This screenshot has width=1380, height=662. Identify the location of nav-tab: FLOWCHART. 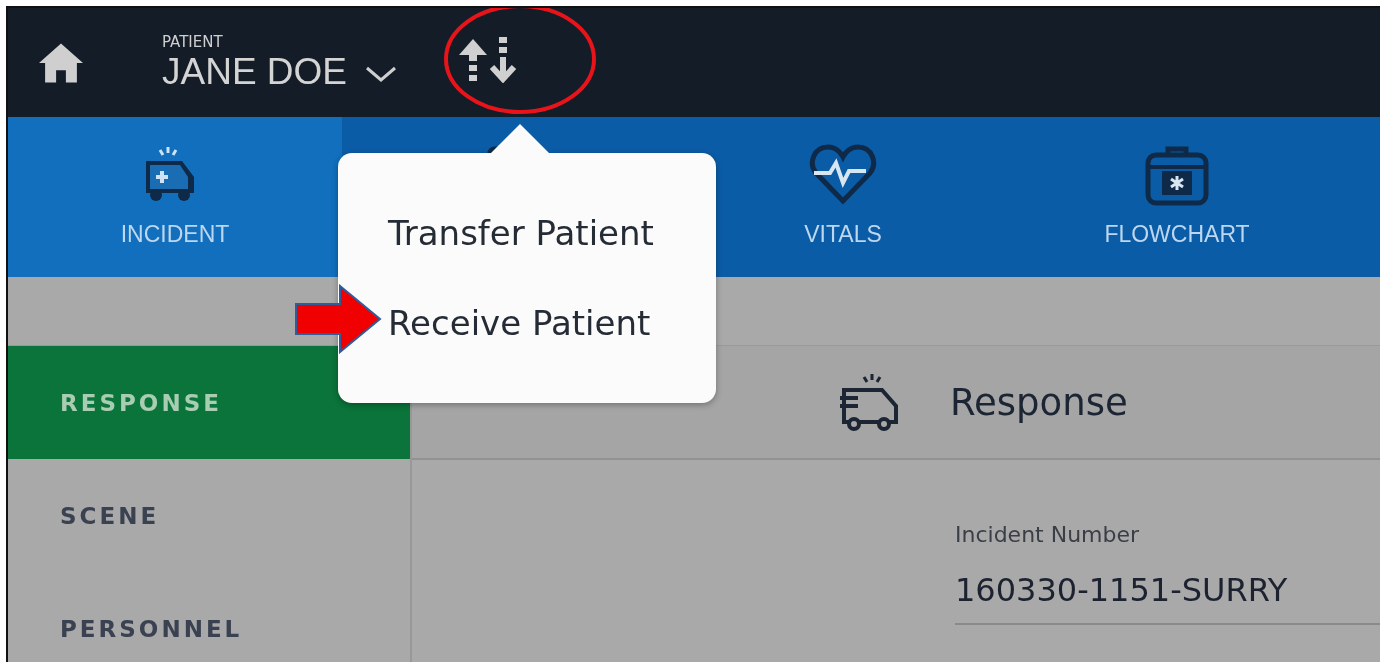
(1177, 197).